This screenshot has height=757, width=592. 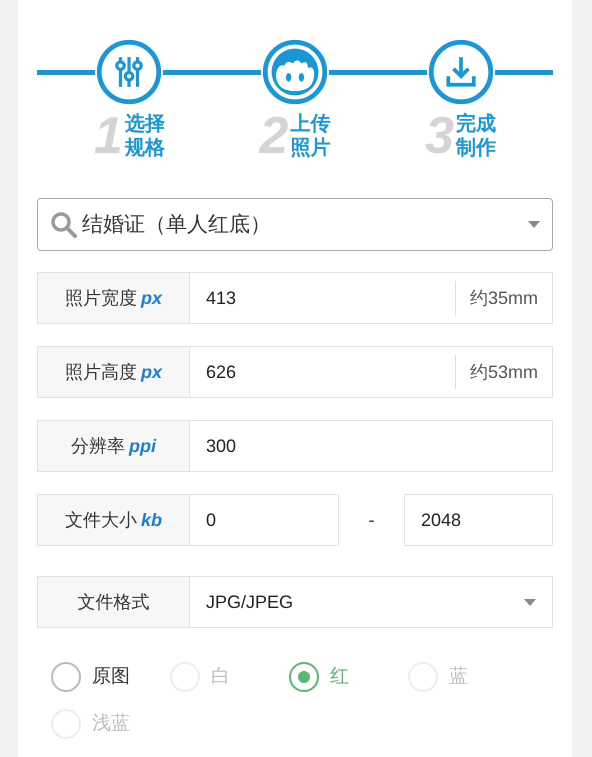 I want to click on step-label: 完成, so click(x=476, y=124).